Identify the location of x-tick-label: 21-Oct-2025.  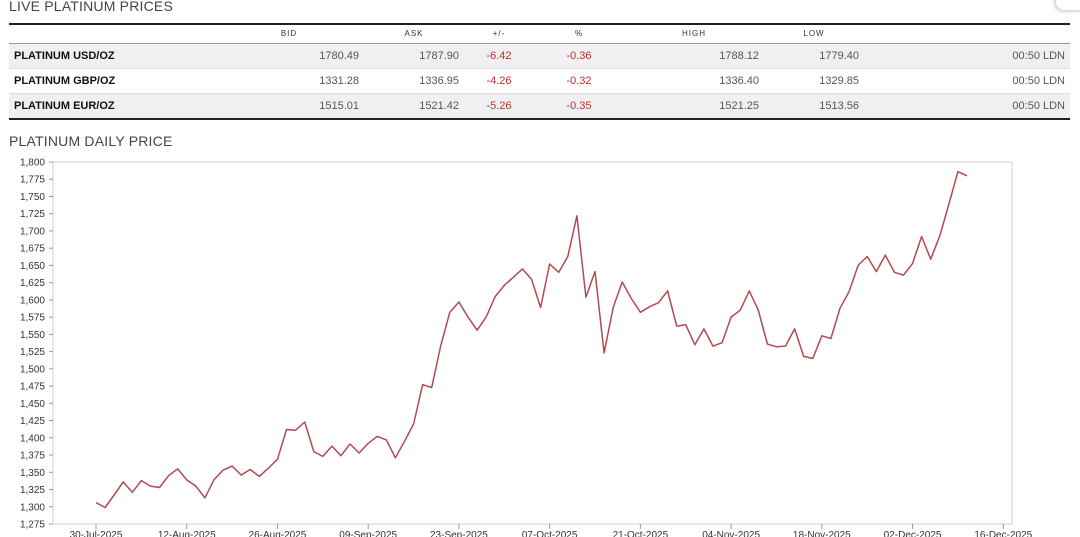
(641, 533).